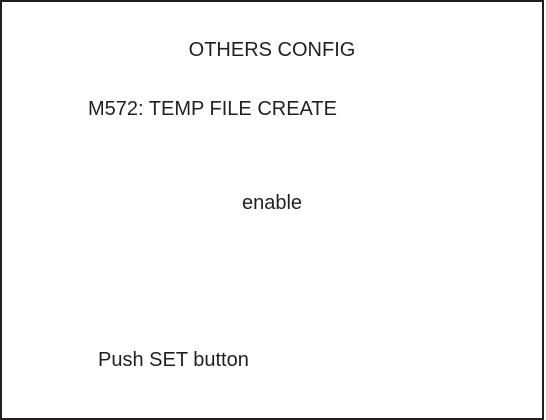 This screenshot has height=420, width=546. I want to click on screen-title: OTHERS CONFIG, so click(272, 50).